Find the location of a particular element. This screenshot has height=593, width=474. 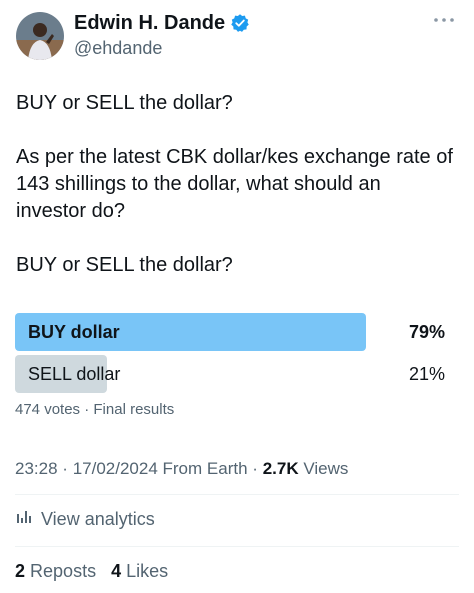

tweet-source: From Earth is located at coordinates (205, 468).